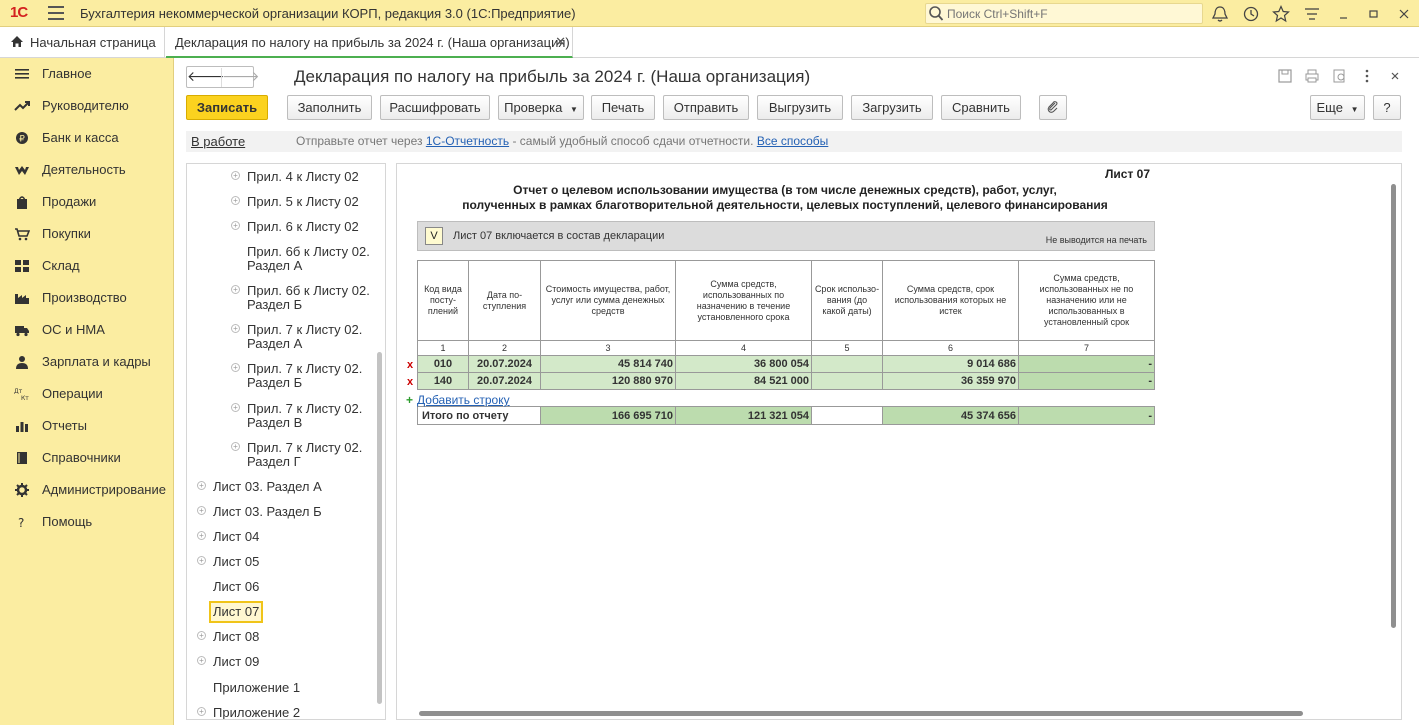  I want to click on sidebar-item-main: Главное, so click(87, 73).